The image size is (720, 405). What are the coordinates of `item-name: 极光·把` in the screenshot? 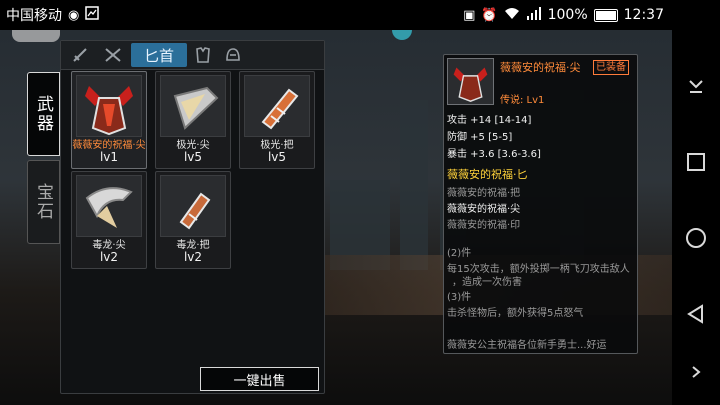 It's located at (277, 145).